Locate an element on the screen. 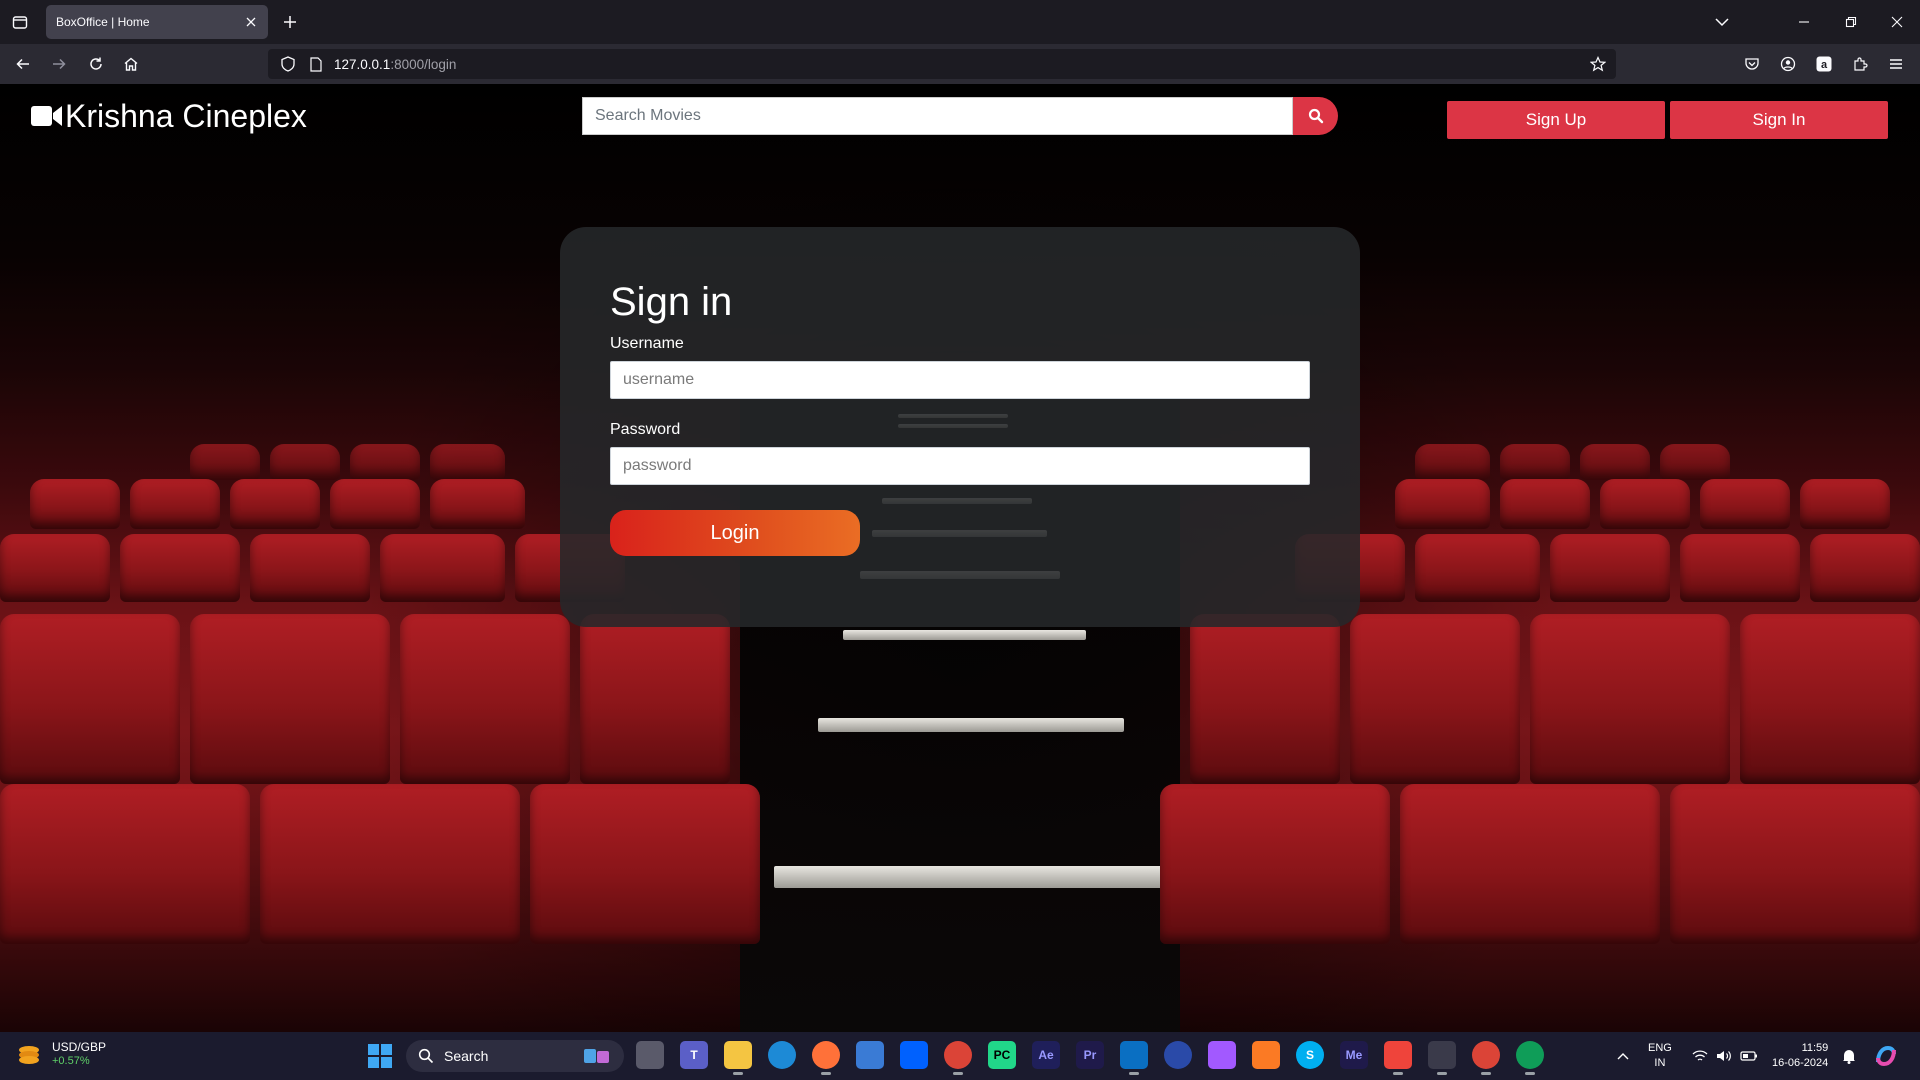 This screenshot has height=1080, width=1920. reload-icon is located at coordinates (96, 64).